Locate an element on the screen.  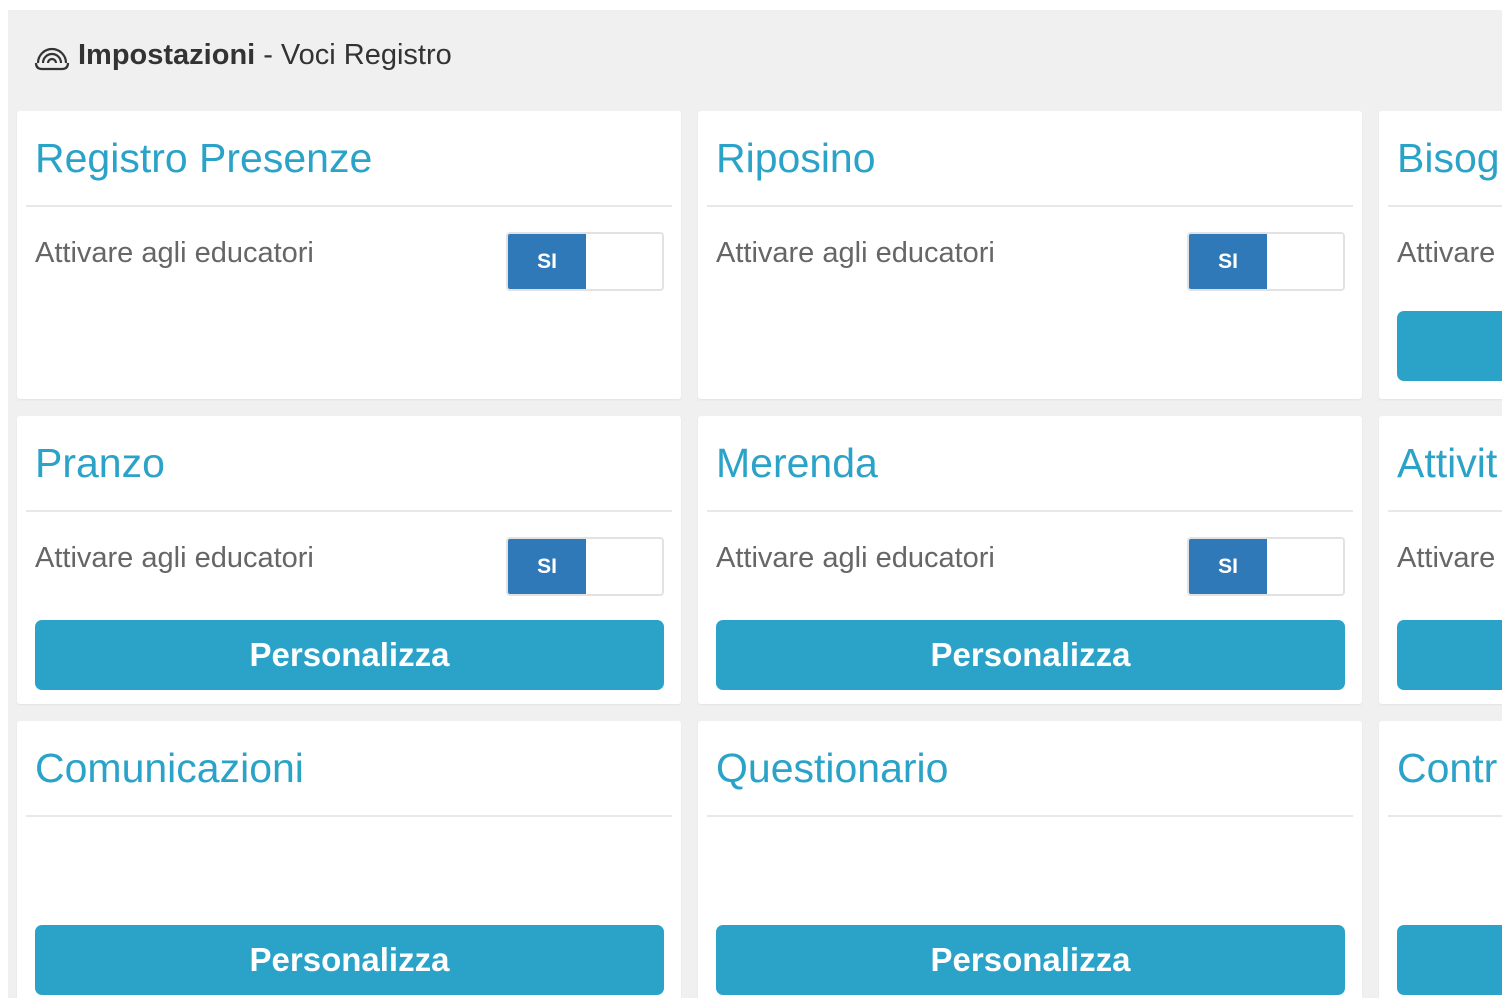
page-subtitle: Voci Registro is located at coordinates (366, 54).